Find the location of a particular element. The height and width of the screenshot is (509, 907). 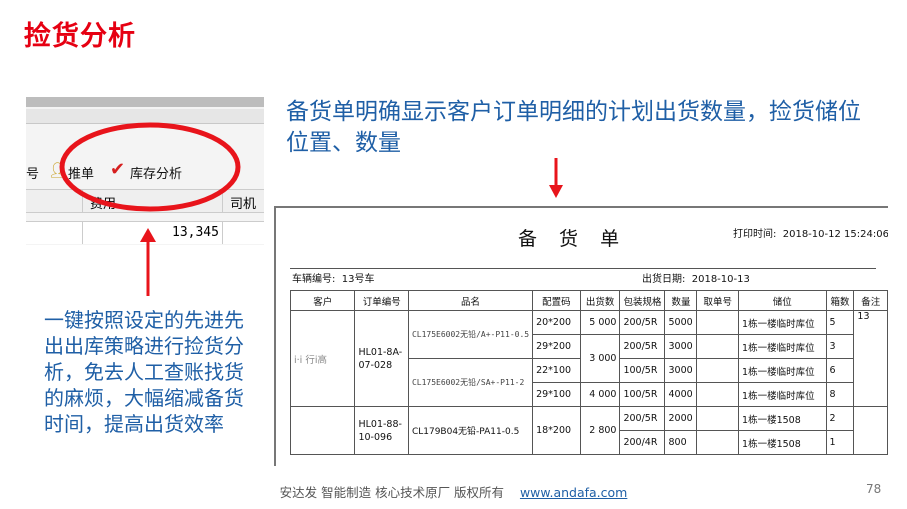

code-cell: 18*200 is located at coordinates (556, 430).